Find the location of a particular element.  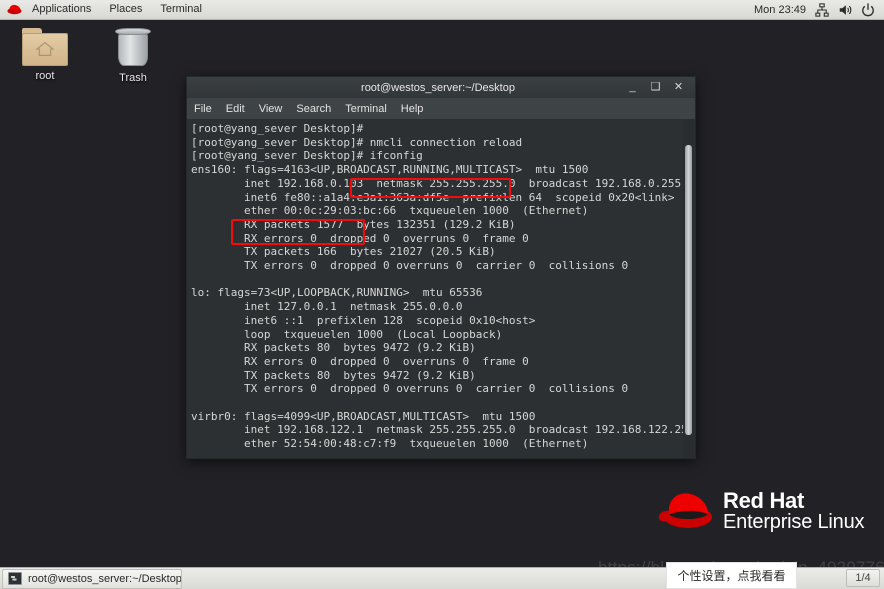

taskbar-item-terminal: root@westos_server:~/Desktop is located at coordinates (92, 578).